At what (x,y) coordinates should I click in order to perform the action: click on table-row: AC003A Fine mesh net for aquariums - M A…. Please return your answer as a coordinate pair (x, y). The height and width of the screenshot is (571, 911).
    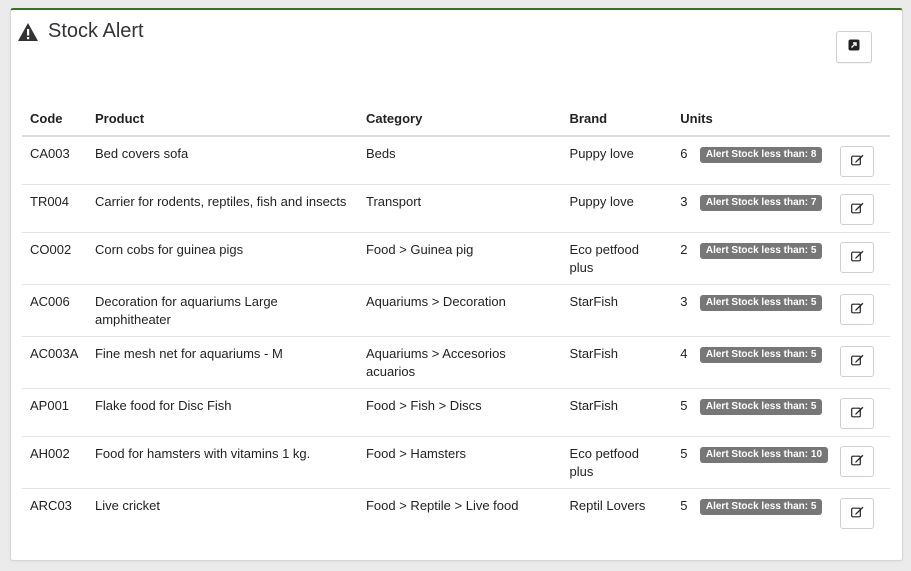
    Looking at the image, I should click on (456, 362).